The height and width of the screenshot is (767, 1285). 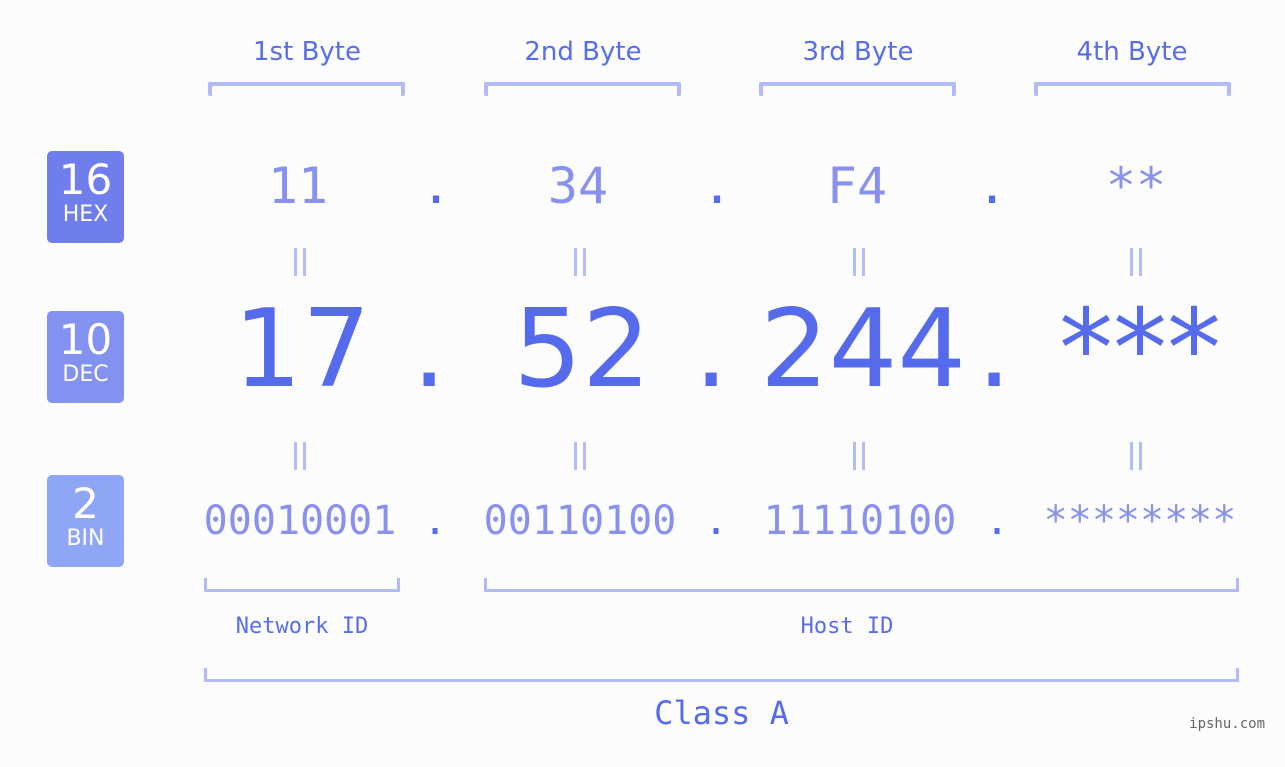 I want to click on dec-base-label: DEC, so click(x=85, y=374).